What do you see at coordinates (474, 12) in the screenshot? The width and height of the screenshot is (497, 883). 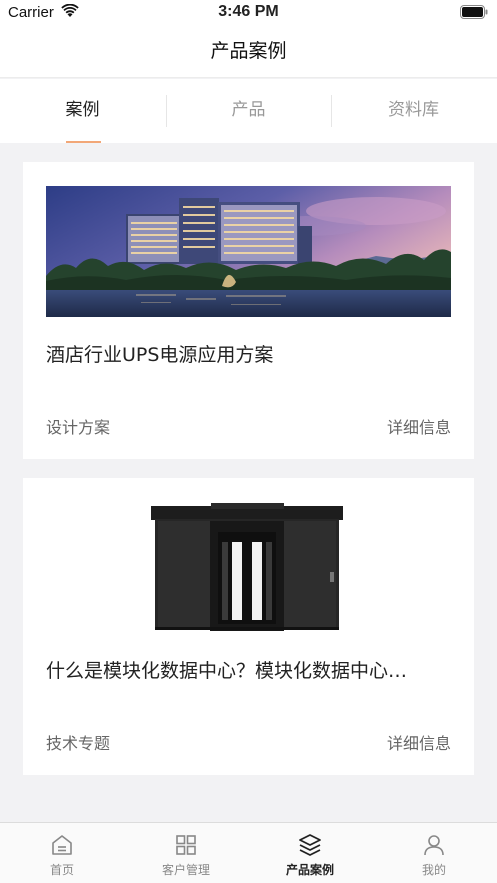 I see `battery-icon` at bounding box center [474, 12].